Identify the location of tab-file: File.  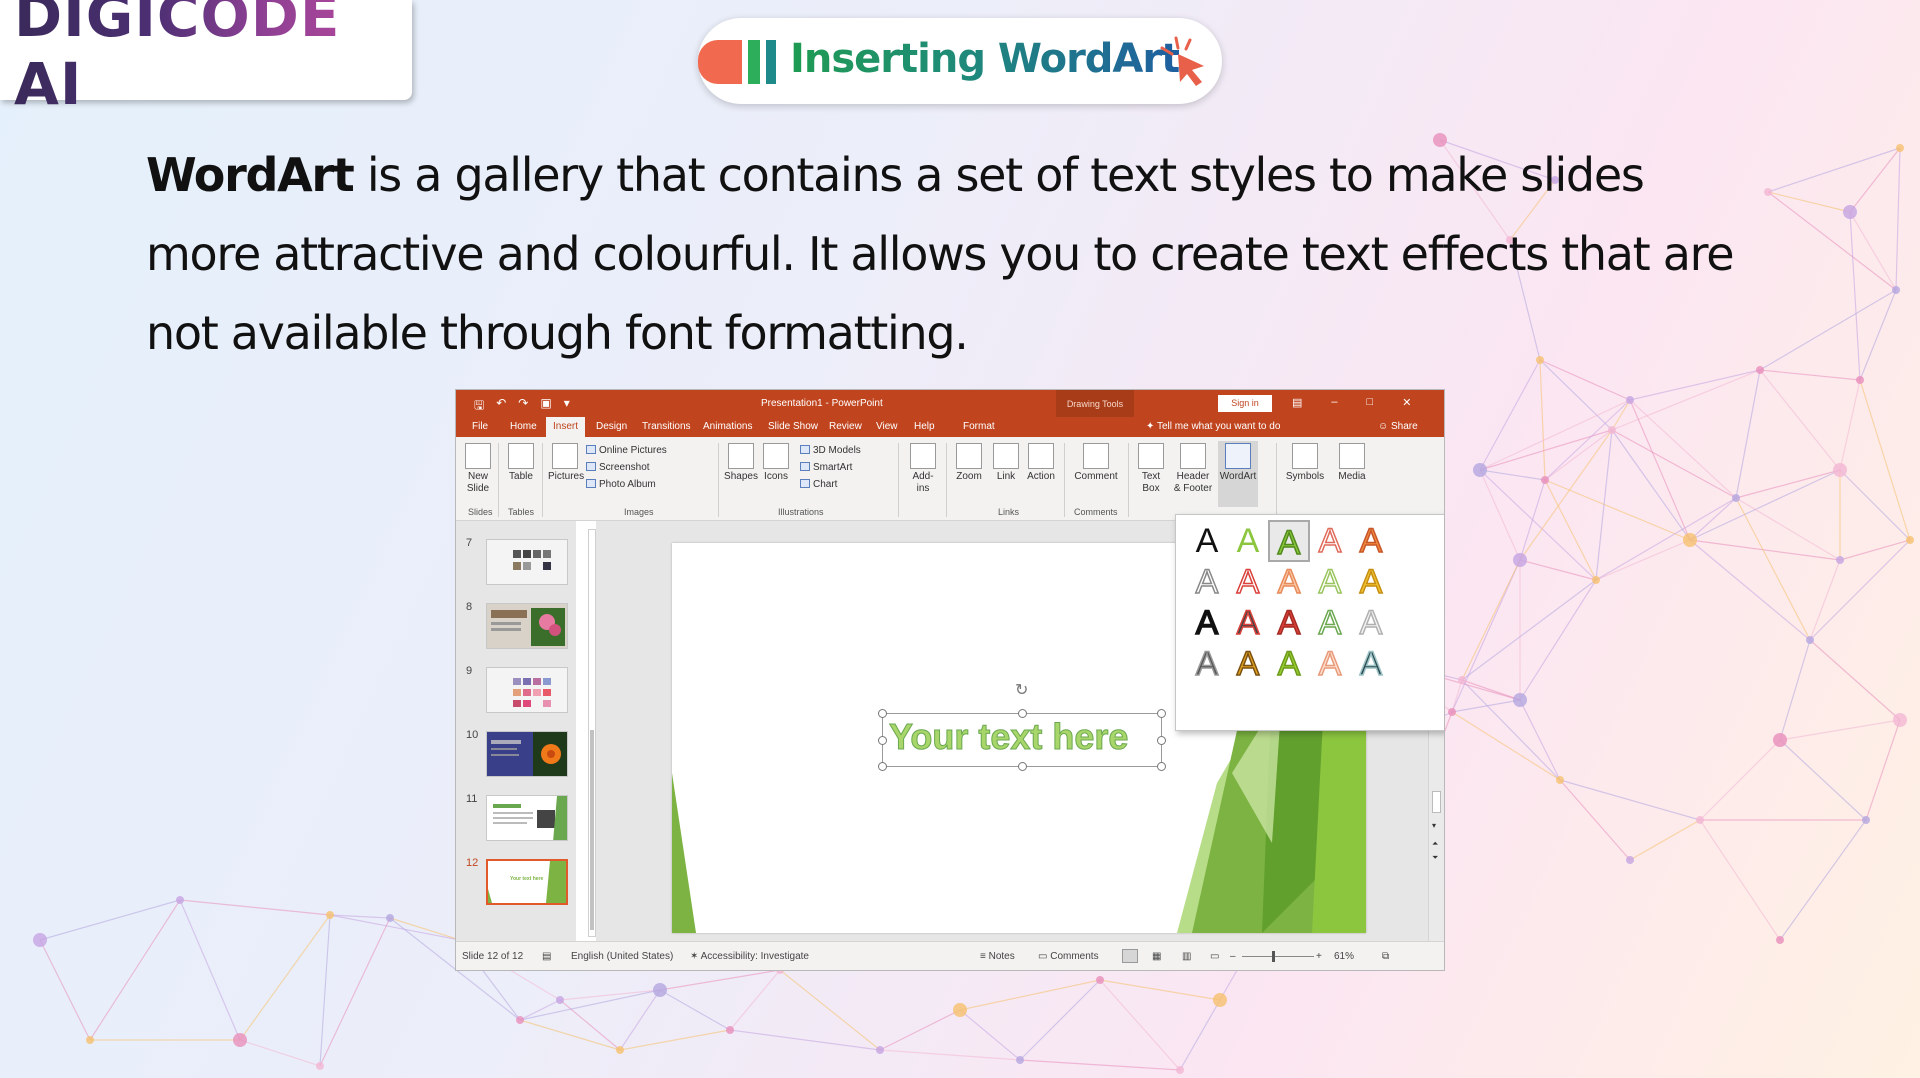
(480, 426).